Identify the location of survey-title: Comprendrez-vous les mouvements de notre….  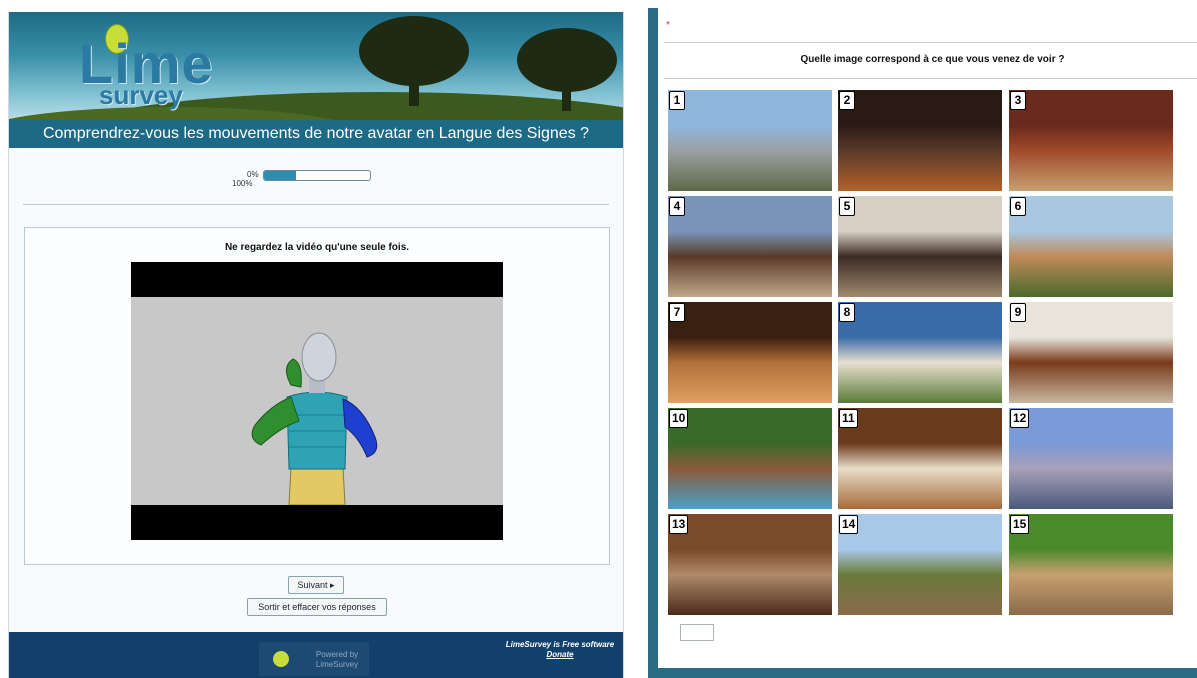
(316, 134).